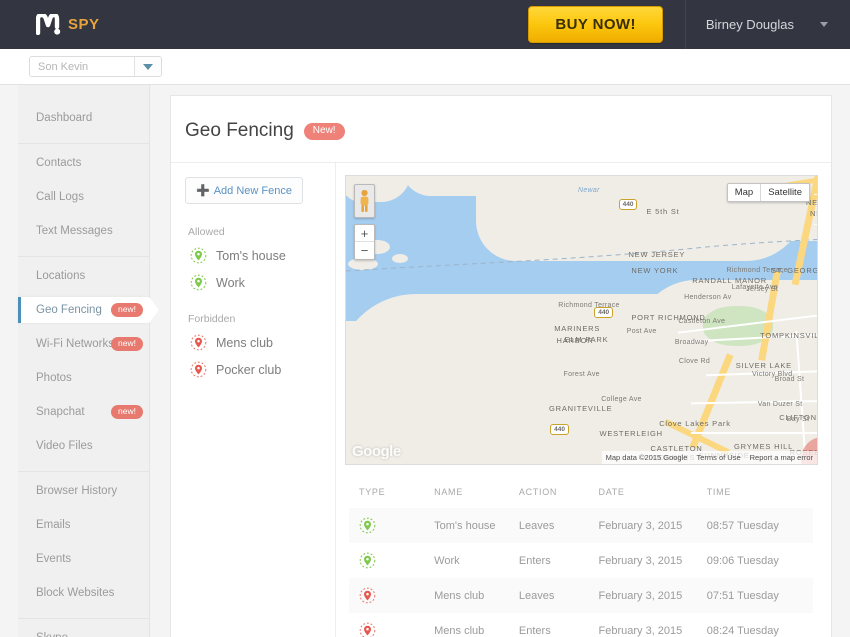 The height and width of the screenshot is (637, 850). I want to click on map-label: Newar, so click(589, 190).